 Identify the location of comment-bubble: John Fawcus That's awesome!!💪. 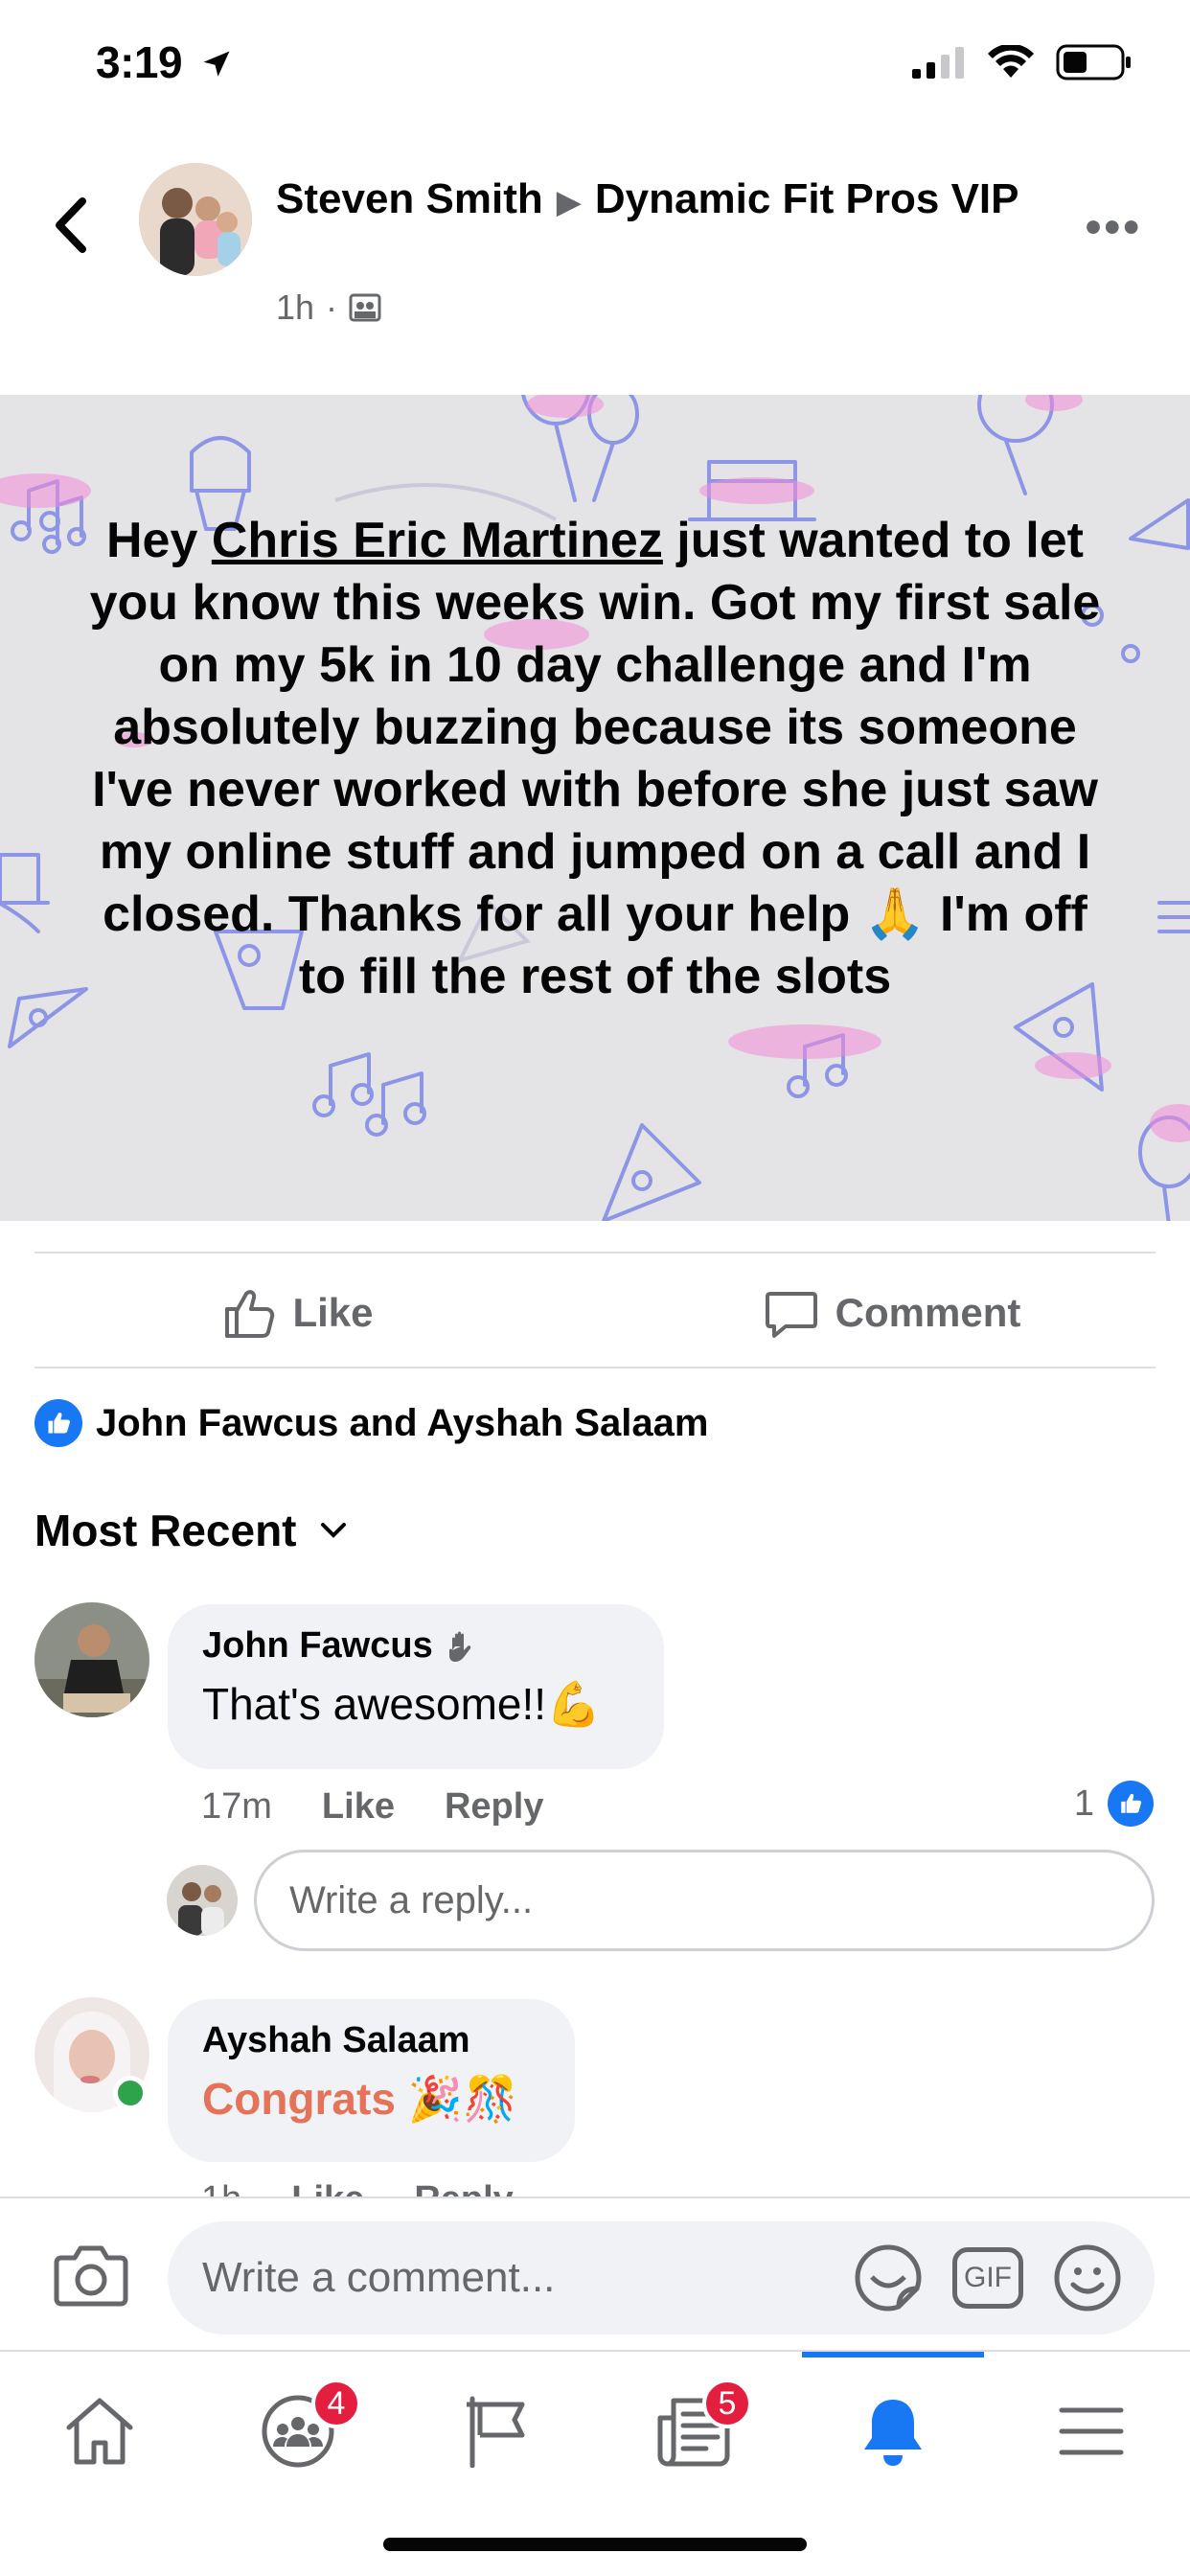
(416, 1686).